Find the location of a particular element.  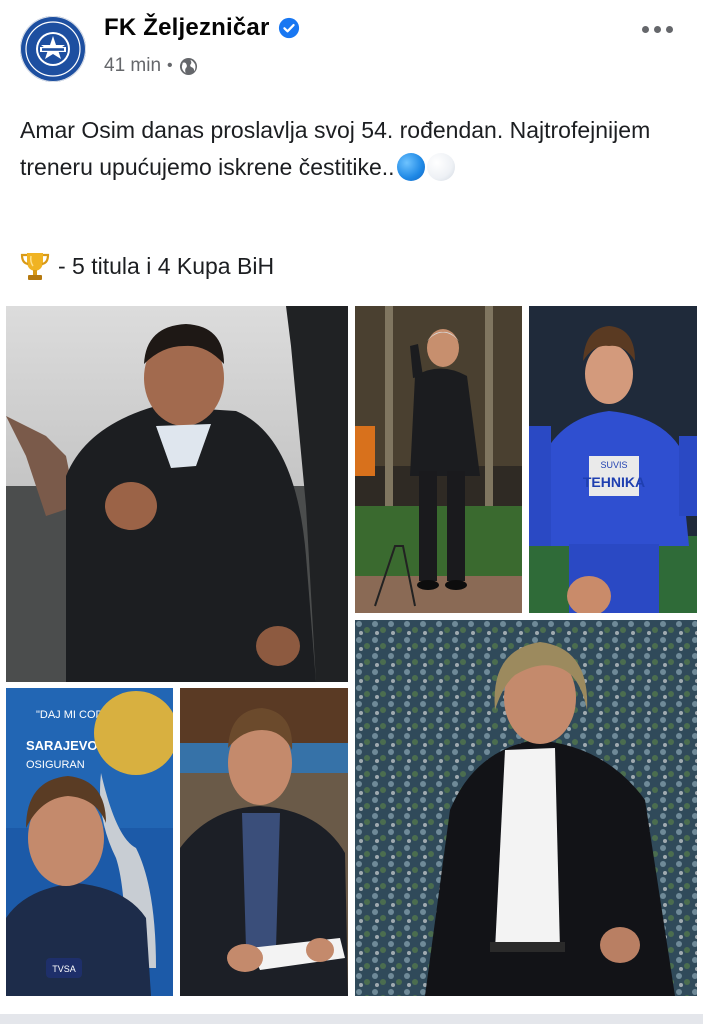

white-circle-icon is located at coordinates (440, 167).